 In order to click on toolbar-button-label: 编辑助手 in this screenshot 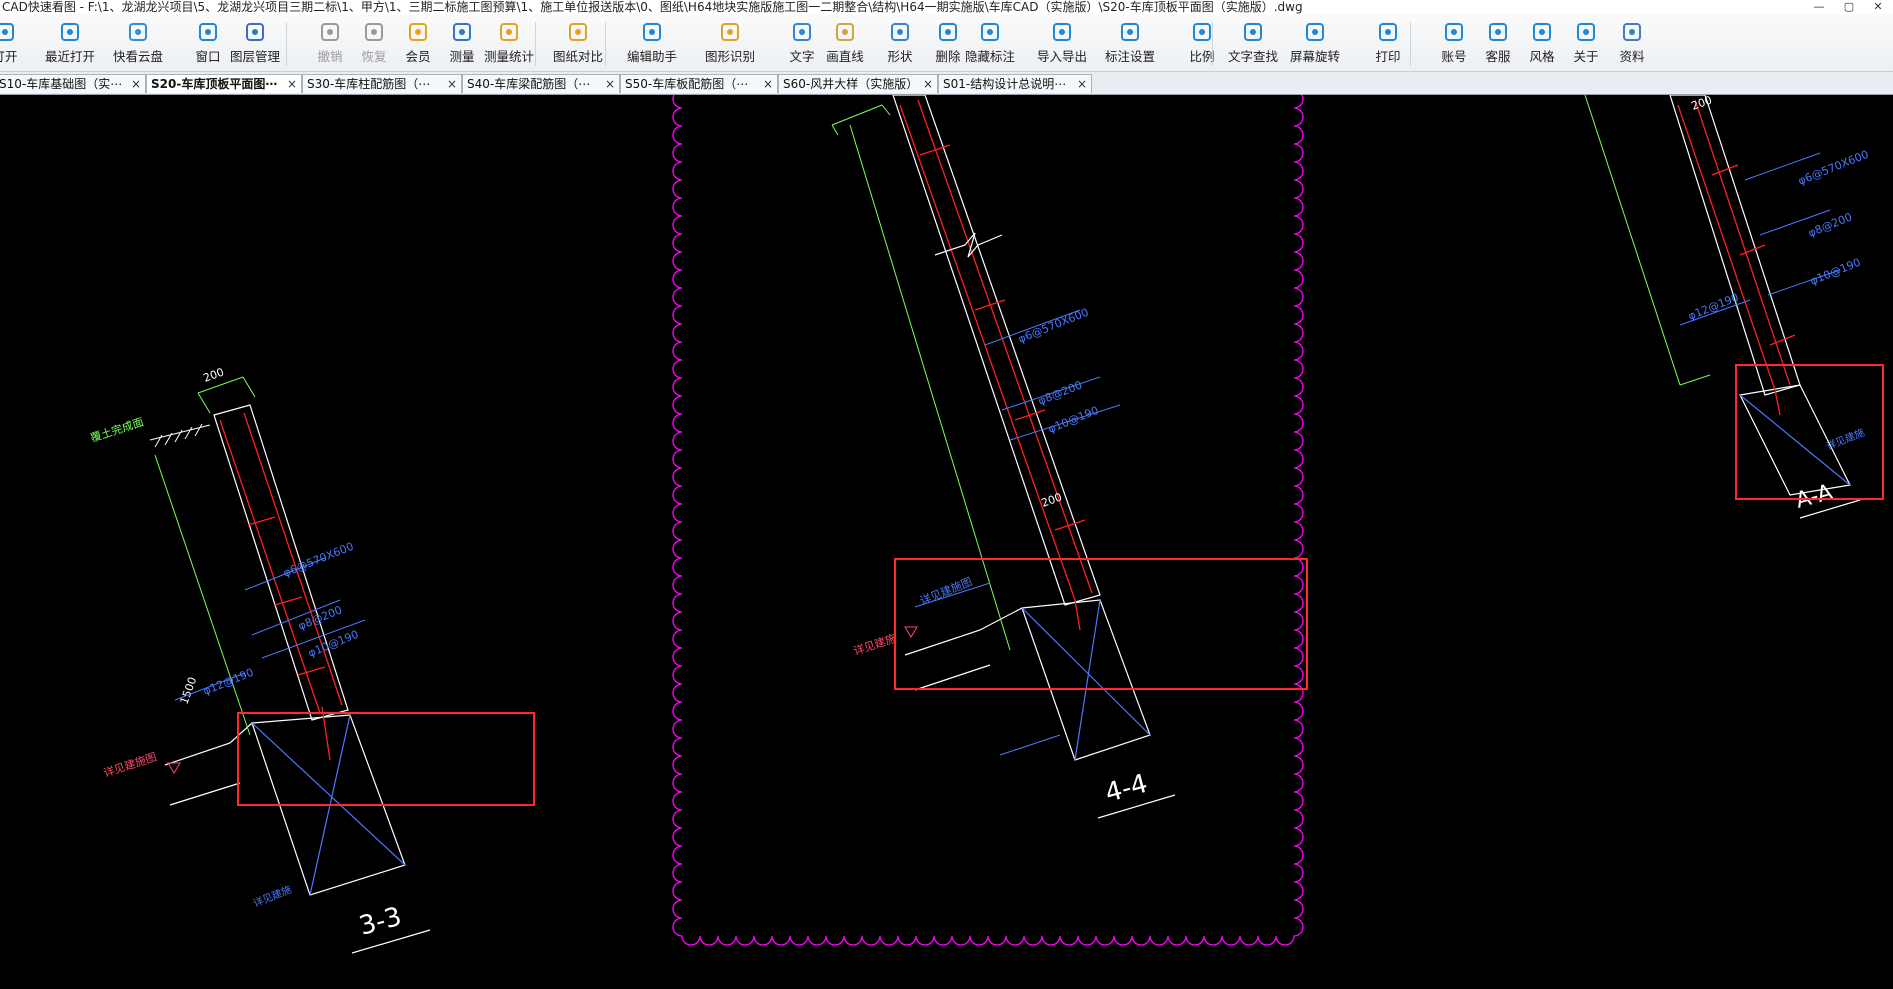, I will do `click(651, 56)`.